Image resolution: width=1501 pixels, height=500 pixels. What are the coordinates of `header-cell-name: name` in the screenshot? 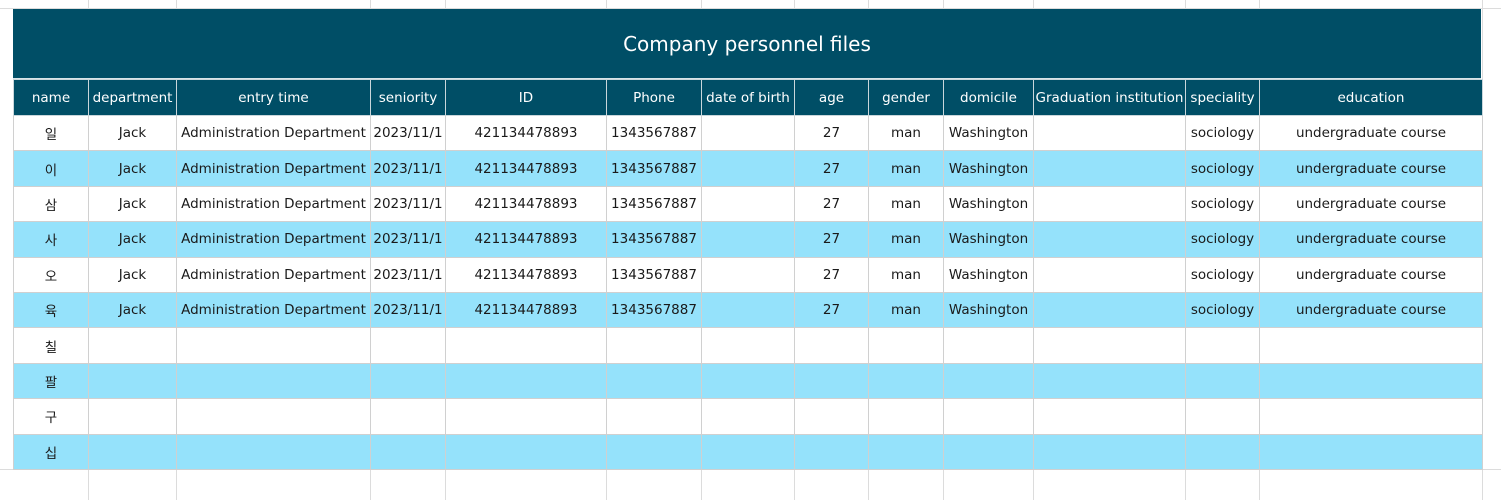 It's located at (51, 97).